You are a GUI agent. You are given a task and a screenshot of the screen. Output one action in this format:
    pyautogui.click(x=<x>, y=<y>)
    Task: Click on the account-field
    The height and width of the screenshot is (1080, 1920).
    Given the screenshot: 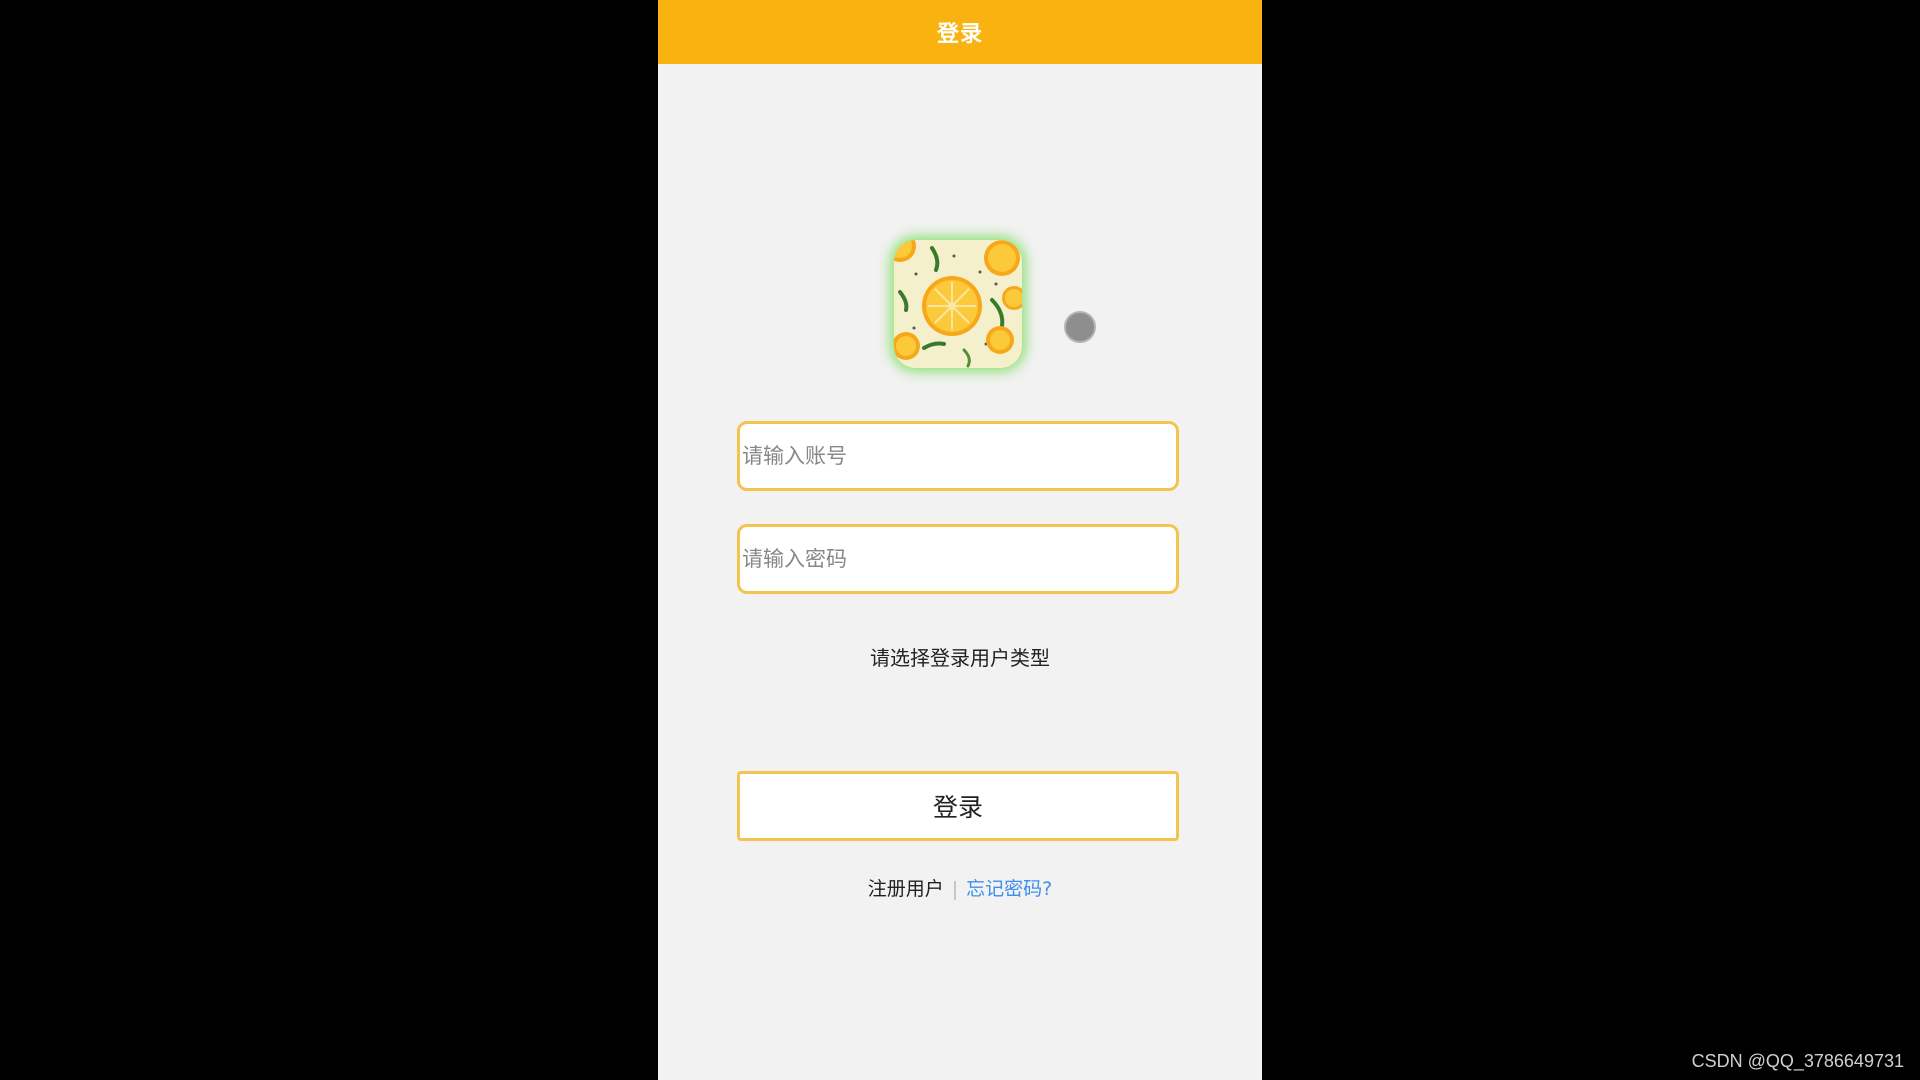 What is the action you would take?
    pyautogui.click(x=958, y=456)
    